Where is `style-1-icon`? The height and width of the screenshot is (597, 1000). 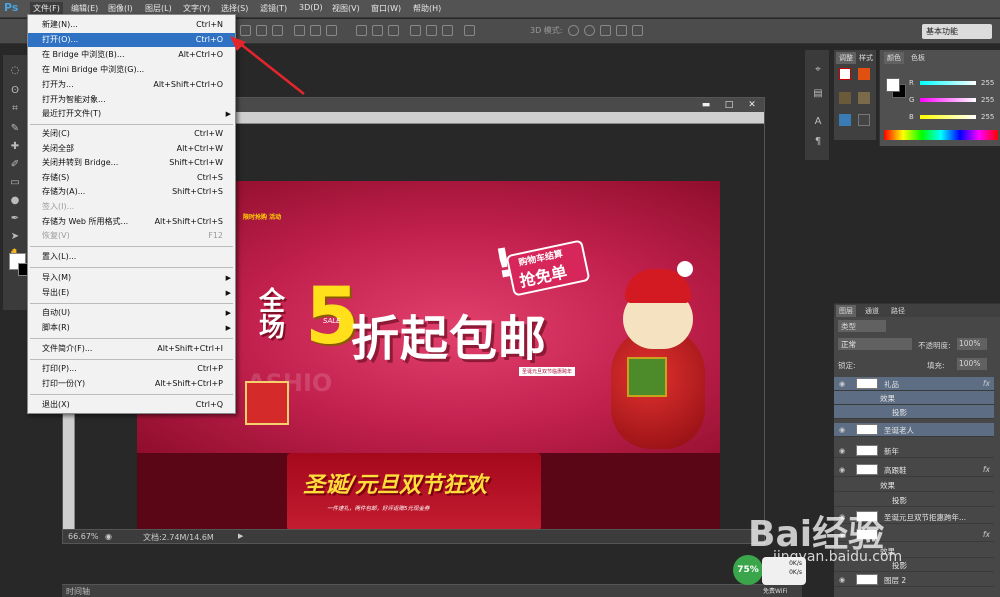
style-1-icon is located at coordinates (864, 74).